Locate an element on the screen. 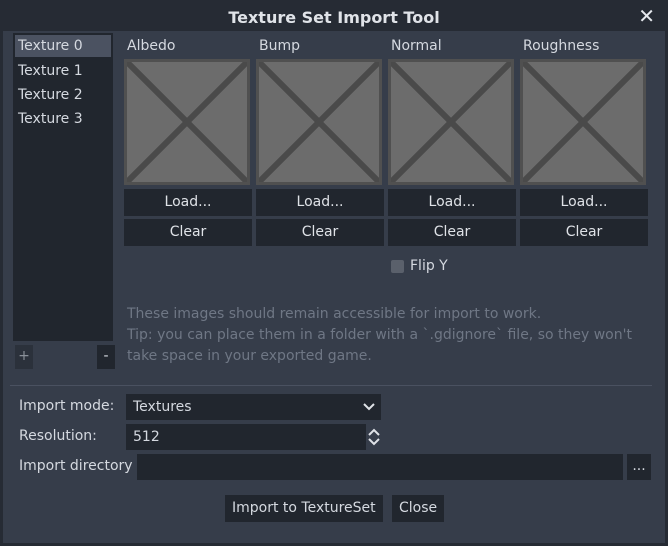  texture-list-item: Texture 1 is located at coordinates (63, 71).